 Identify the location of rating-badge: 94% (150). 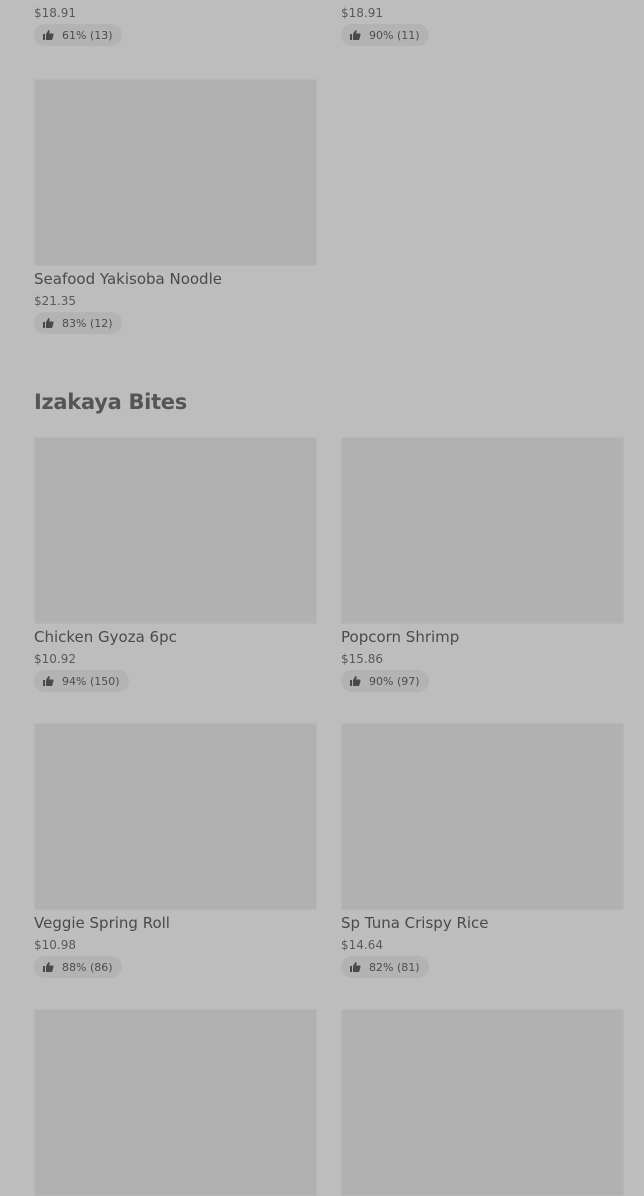
(81, 681).